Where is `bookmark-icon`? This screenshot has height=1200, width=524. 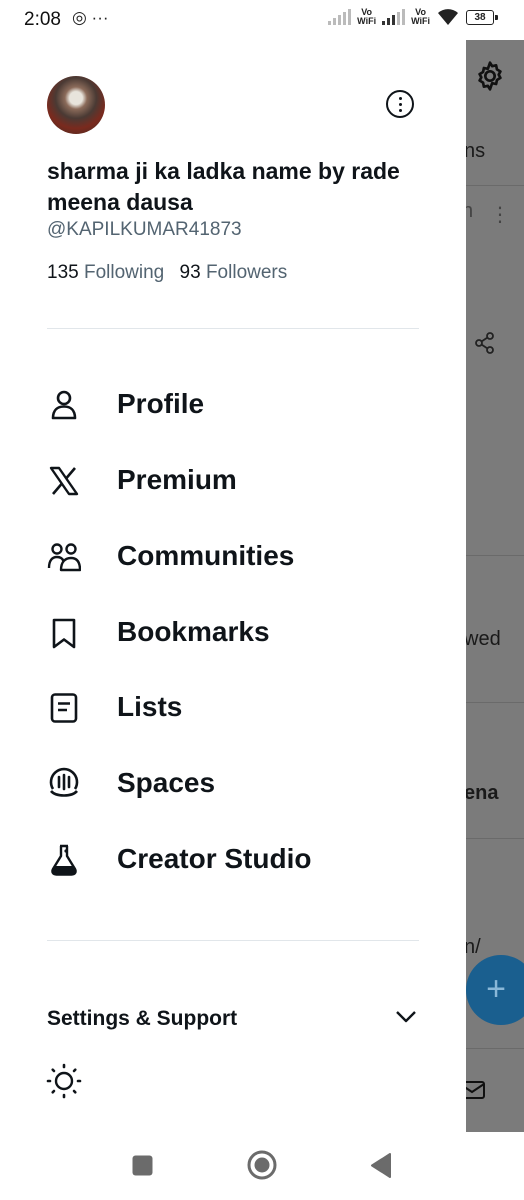 bookmark-icon is located at coordinates (64, 633).